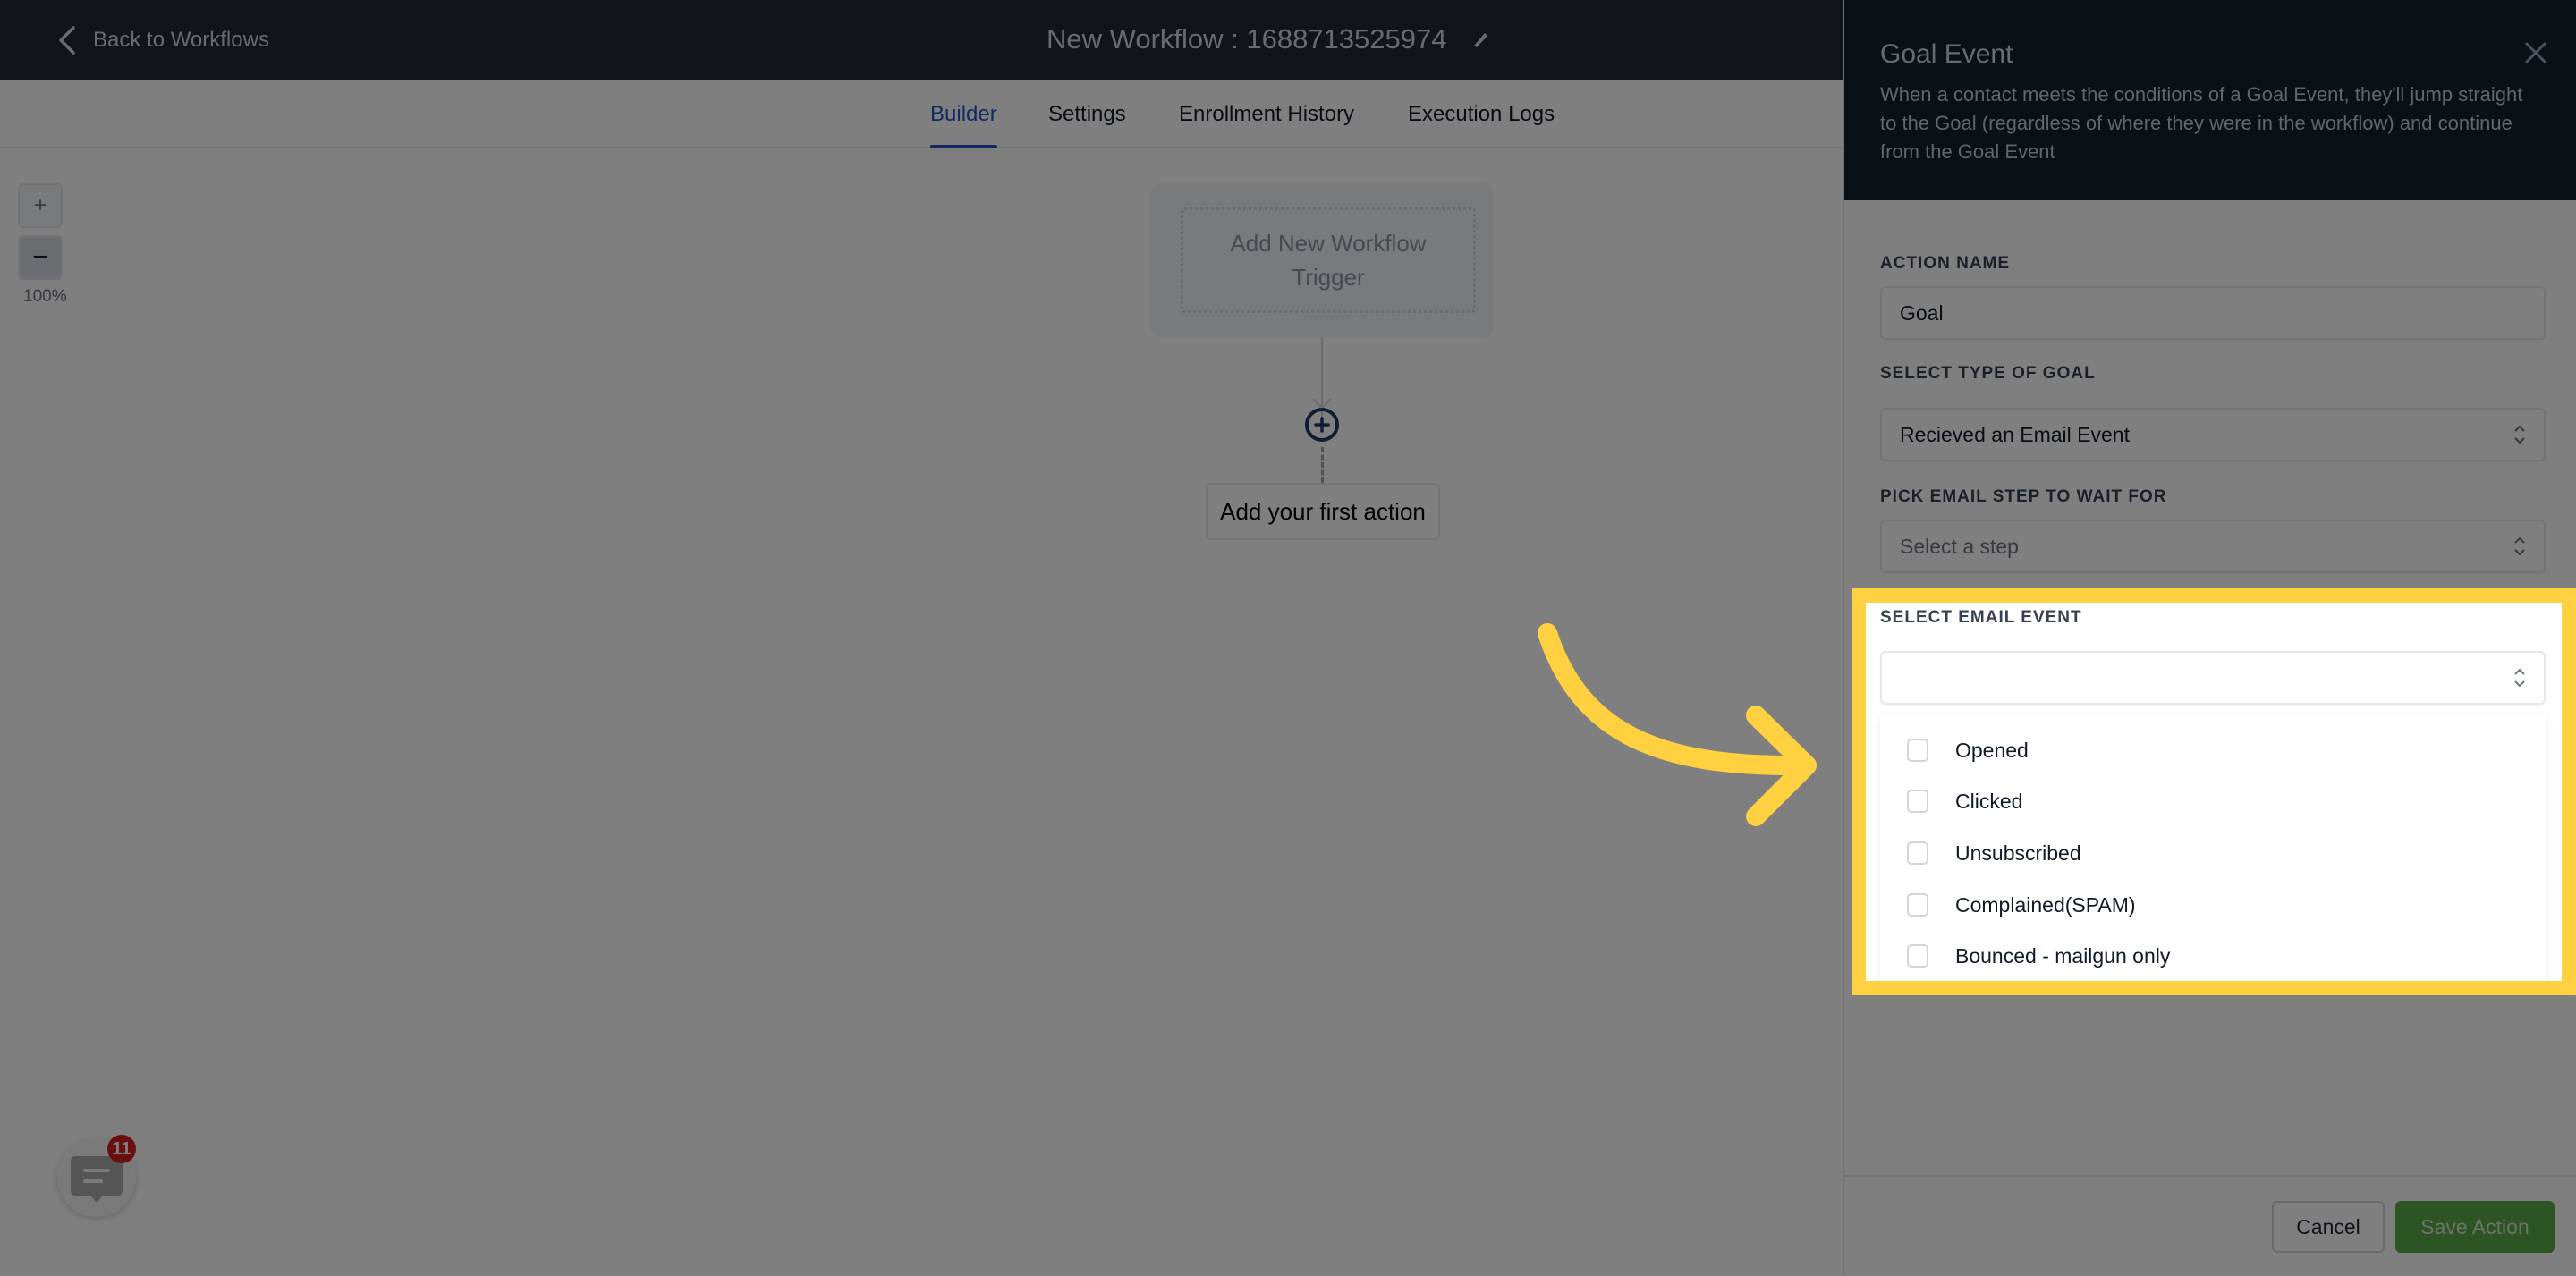 The height and width of the screenshot is (1276, 2576). I want to click on goal-type-select: Recieved an Email Event, so click(2213, 434).